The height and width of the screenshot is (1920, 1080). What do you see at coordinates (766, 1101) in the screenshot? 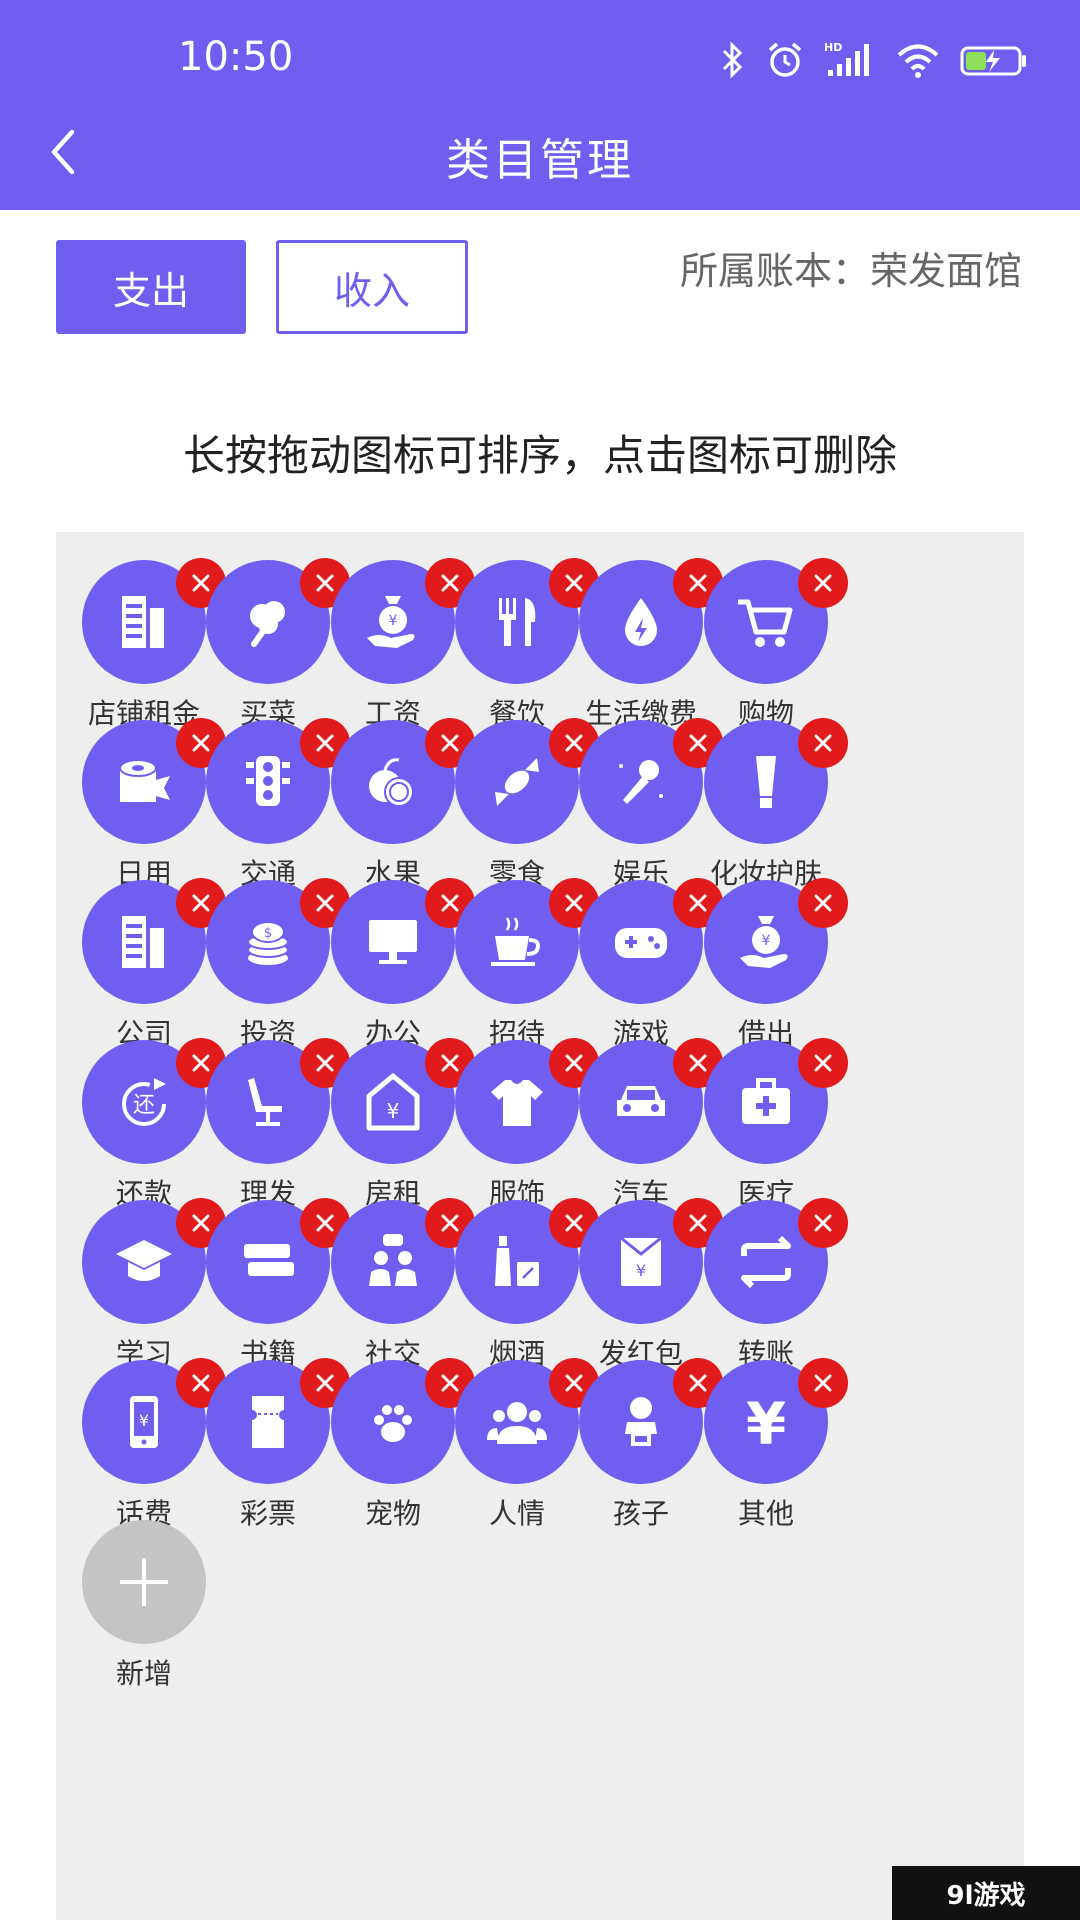
I see `medical-kit-icon` at bounding box center [766, 1101].